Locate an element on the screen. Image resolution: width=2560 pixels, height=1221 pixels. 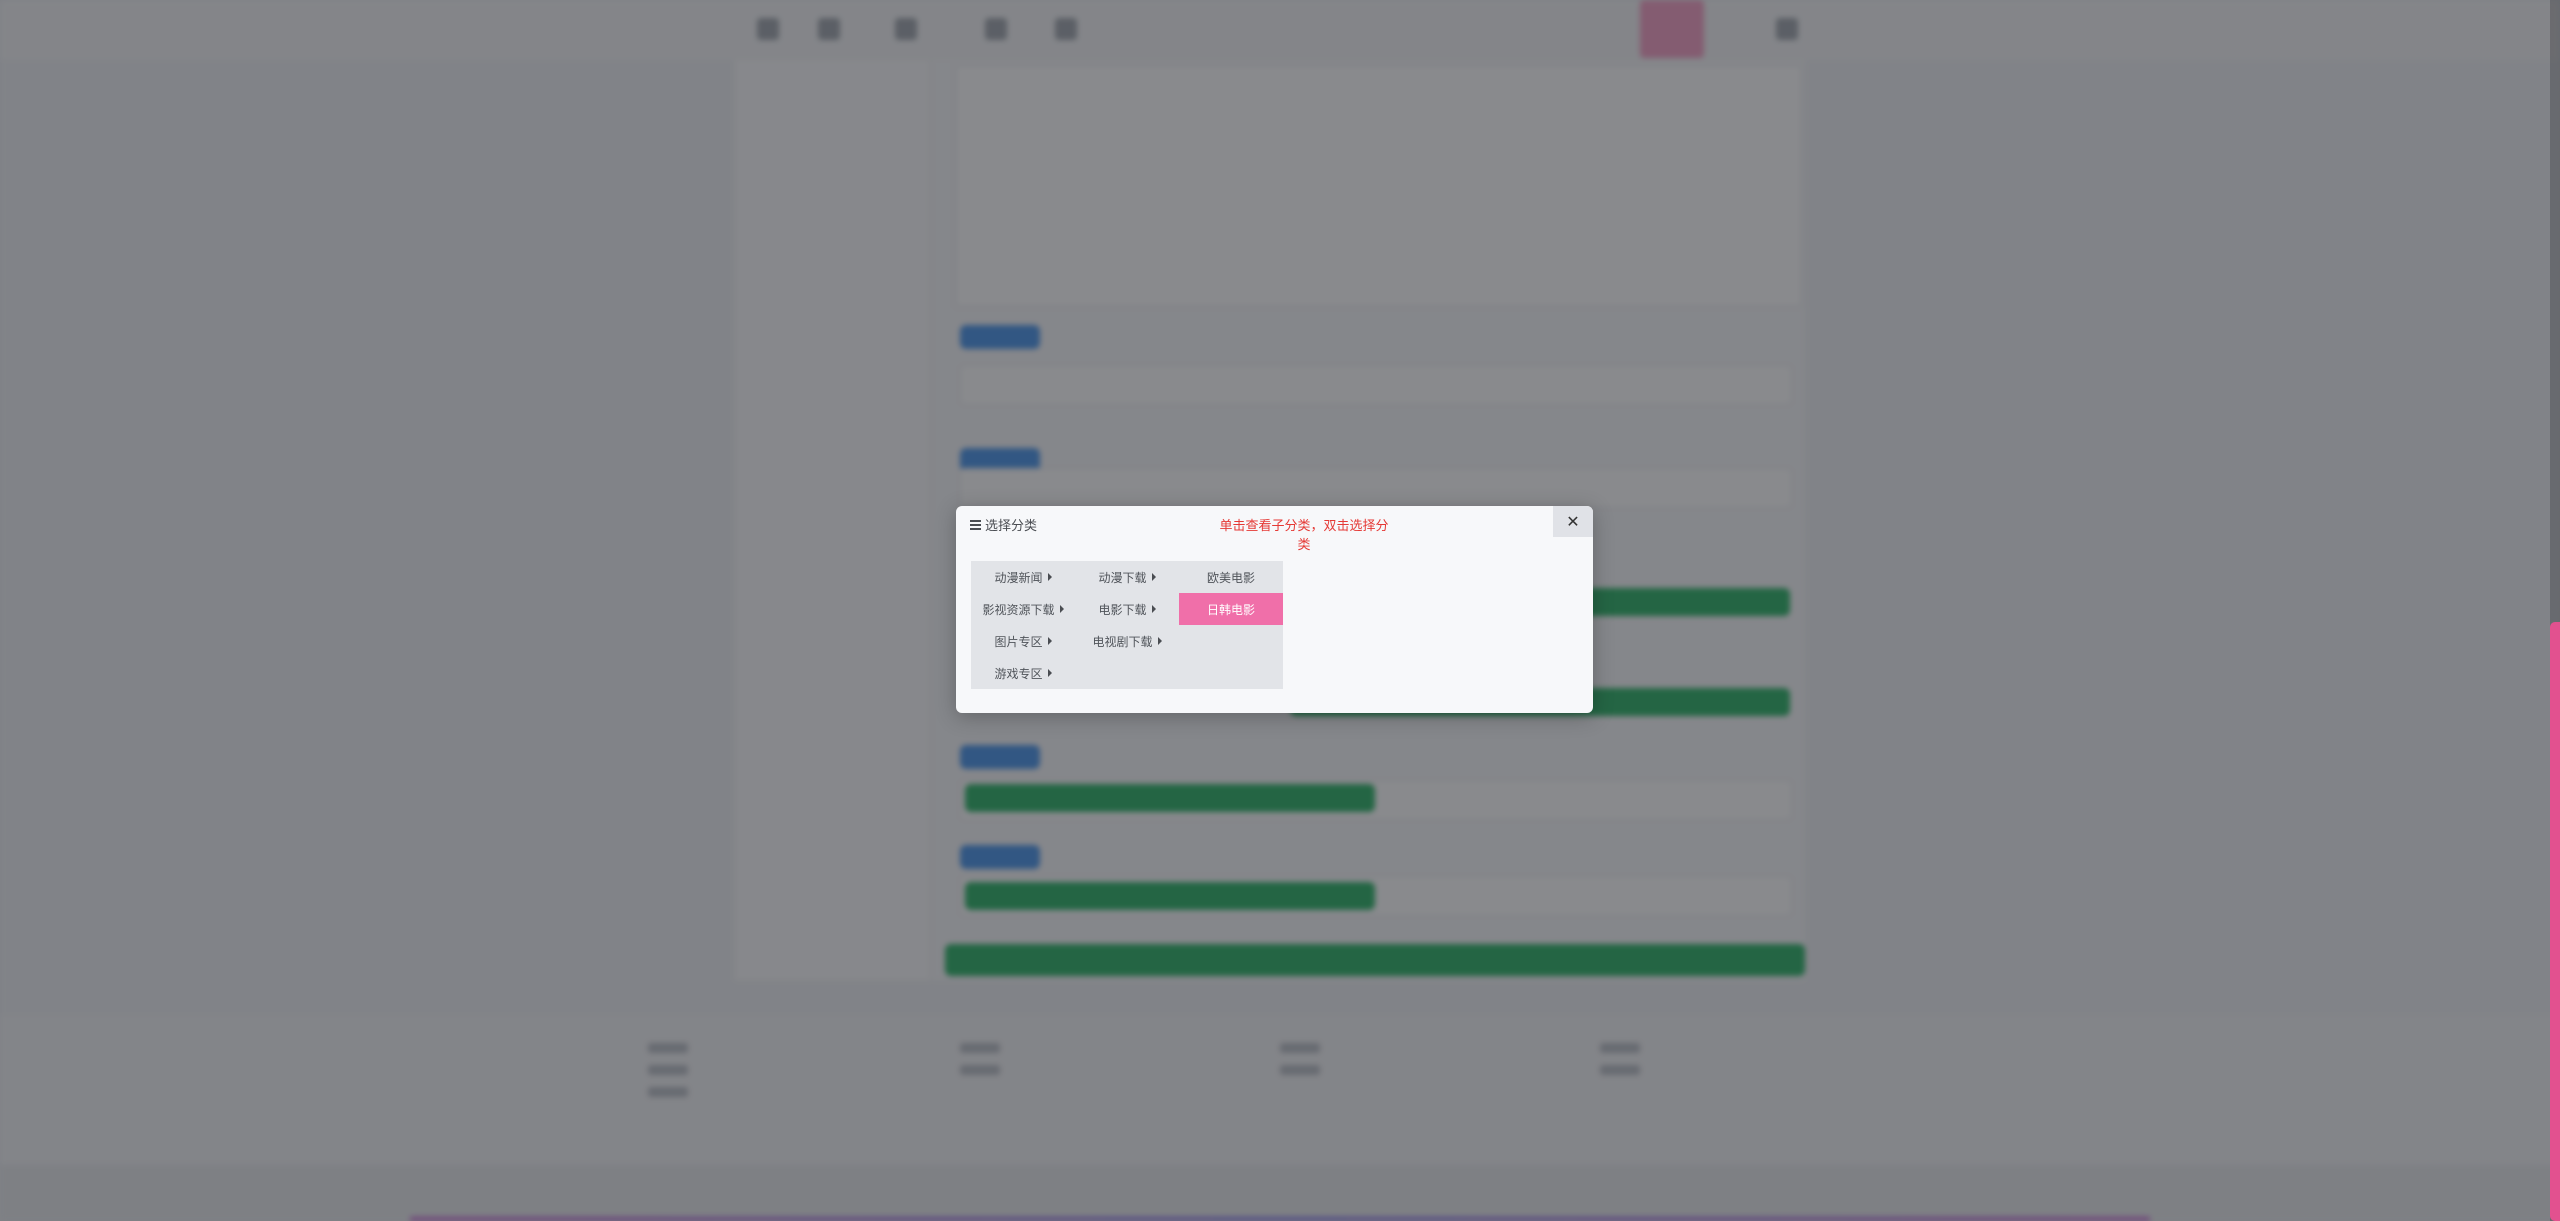
close-icon: ✕ is located at coordinates (1573, 521).